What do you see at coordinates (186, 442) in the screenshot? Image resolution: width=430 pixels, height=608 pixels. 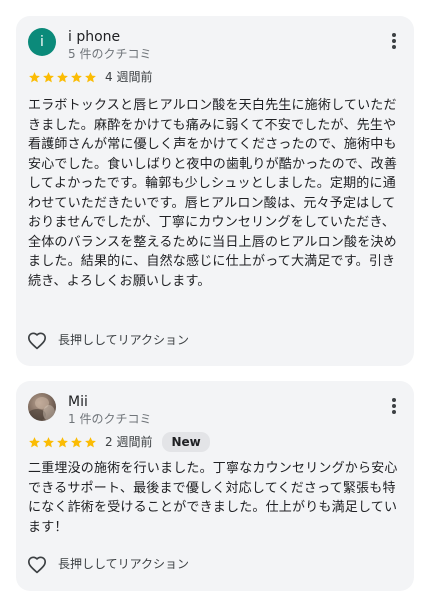 I see `new-badge: New` at bounding box center [186, 442].